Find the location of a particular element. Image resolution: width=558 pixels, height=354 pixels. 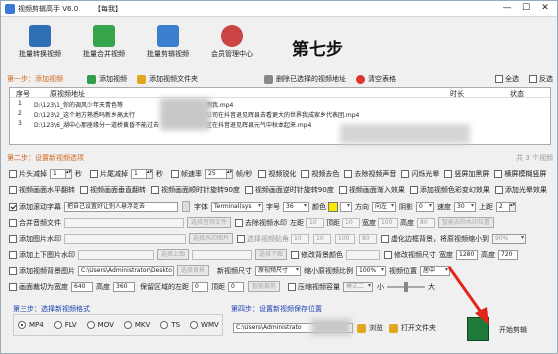

format-ts-radio is located at coordinates (164, 325).